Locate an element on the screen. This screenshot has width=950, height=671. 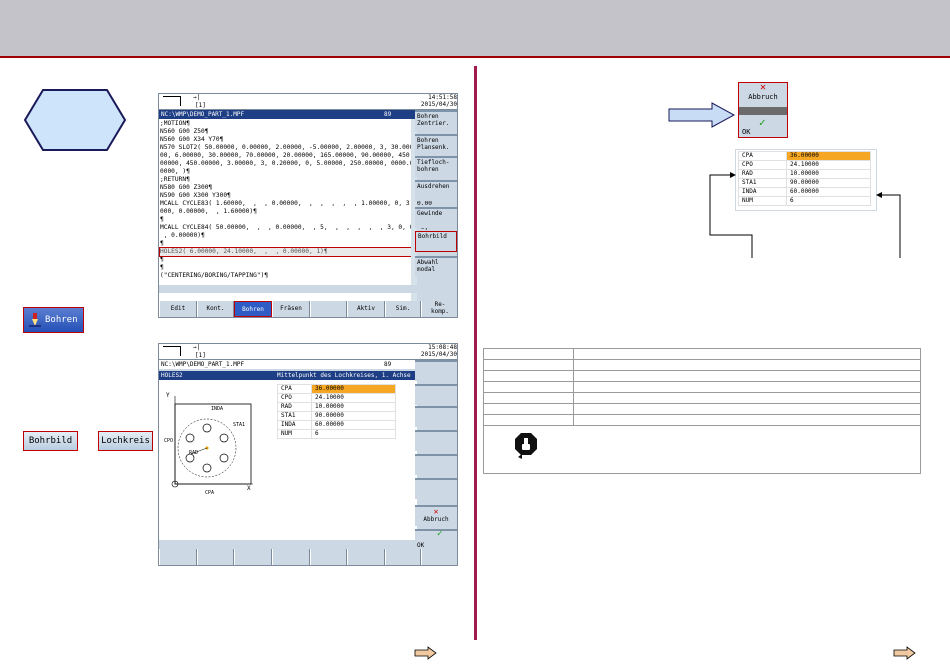
param-value: 24.10000 is located at coordinates (353, 398).